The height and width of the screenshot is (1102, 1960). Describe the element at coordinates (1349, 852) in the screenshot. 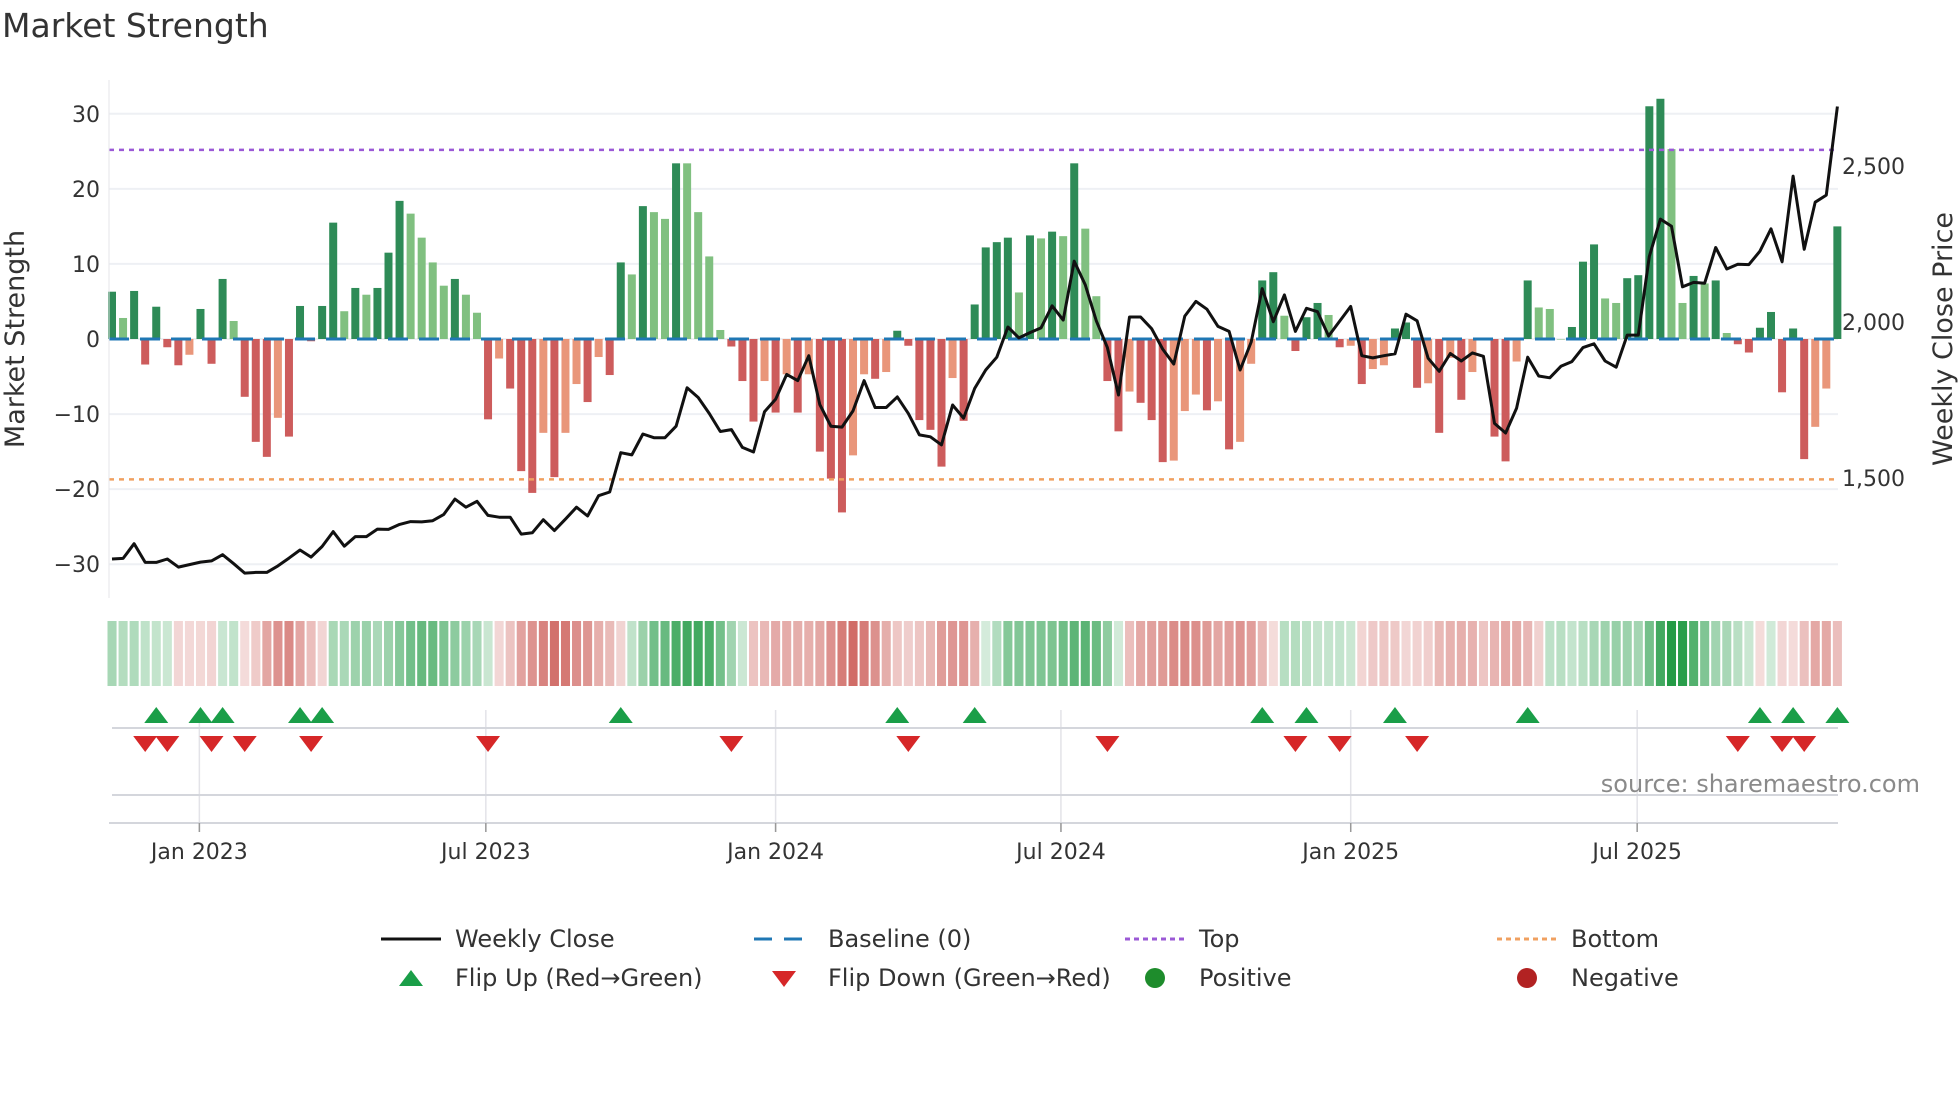

I see `x-tick-label: Jan 2025` at that location.